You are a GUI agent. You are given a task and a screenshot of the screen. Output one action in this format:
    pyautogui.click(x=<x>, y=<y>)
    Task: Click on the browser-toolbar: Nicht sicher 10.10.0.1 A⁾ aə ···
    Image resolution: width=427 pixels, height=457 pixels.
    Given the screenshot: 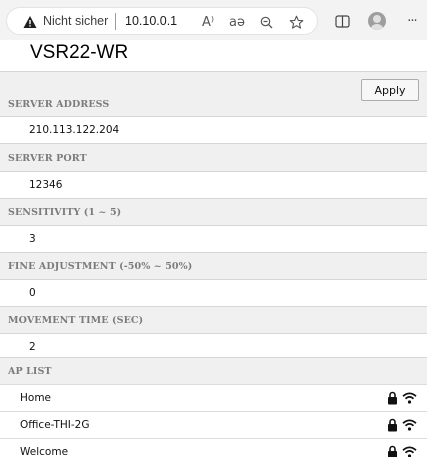 What is the action you would take?
    pyautogui.click(x=213, y=20)
    